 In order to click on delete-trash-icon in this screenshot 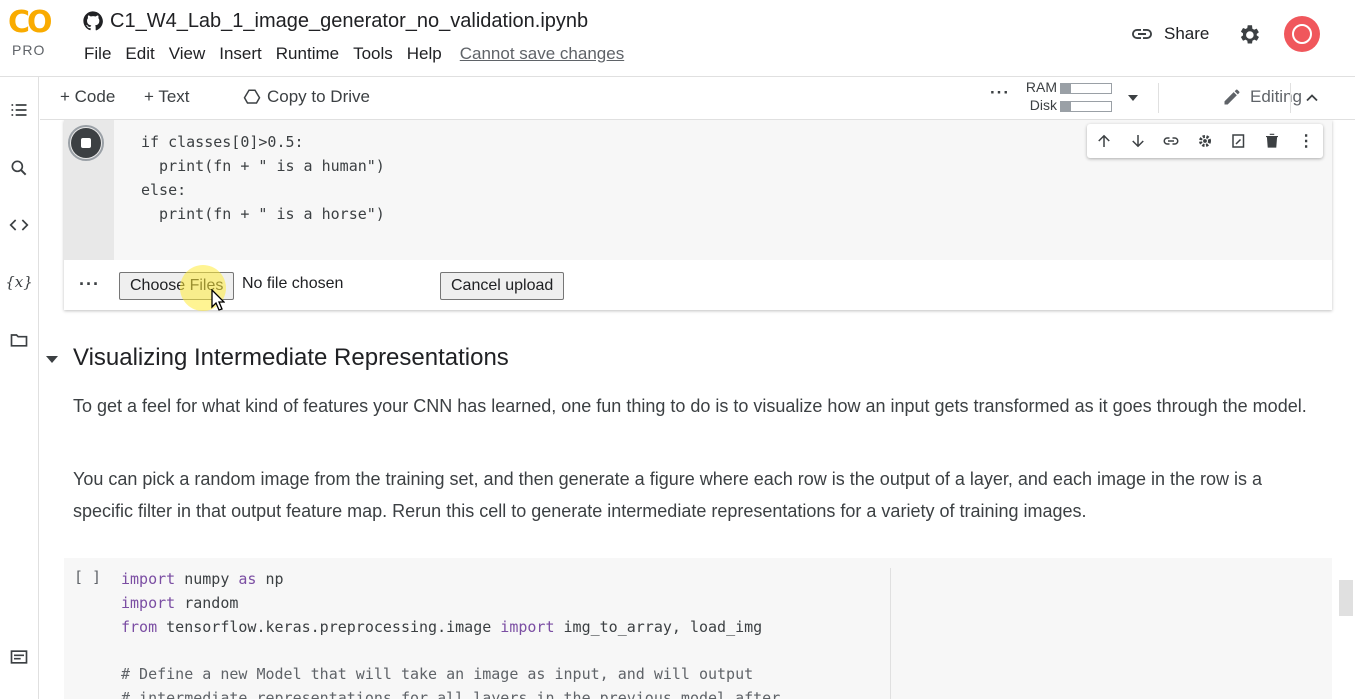, I will do `click(1272, 141)`.